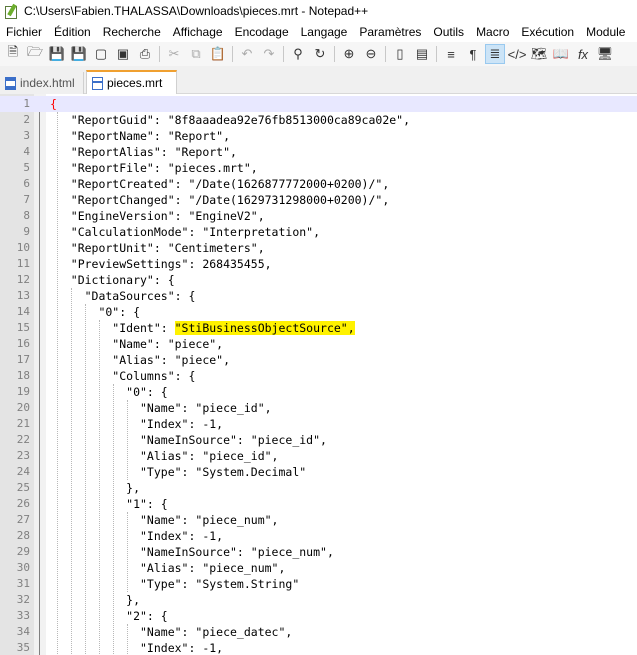  What do you see at coordinates (390, 32) in the screenshot?
I see `menu-parametres: Paramètres` at bounding box center [390, 32].